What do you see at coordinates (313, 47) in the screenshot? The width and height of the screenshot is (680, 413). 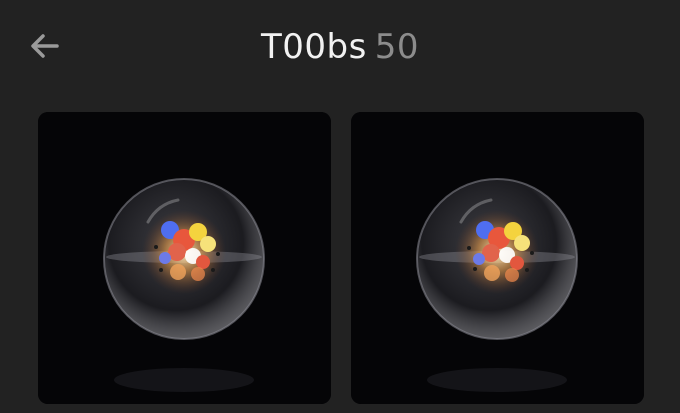 I see `title-text: T00bs` at bounding box center [313, 47].